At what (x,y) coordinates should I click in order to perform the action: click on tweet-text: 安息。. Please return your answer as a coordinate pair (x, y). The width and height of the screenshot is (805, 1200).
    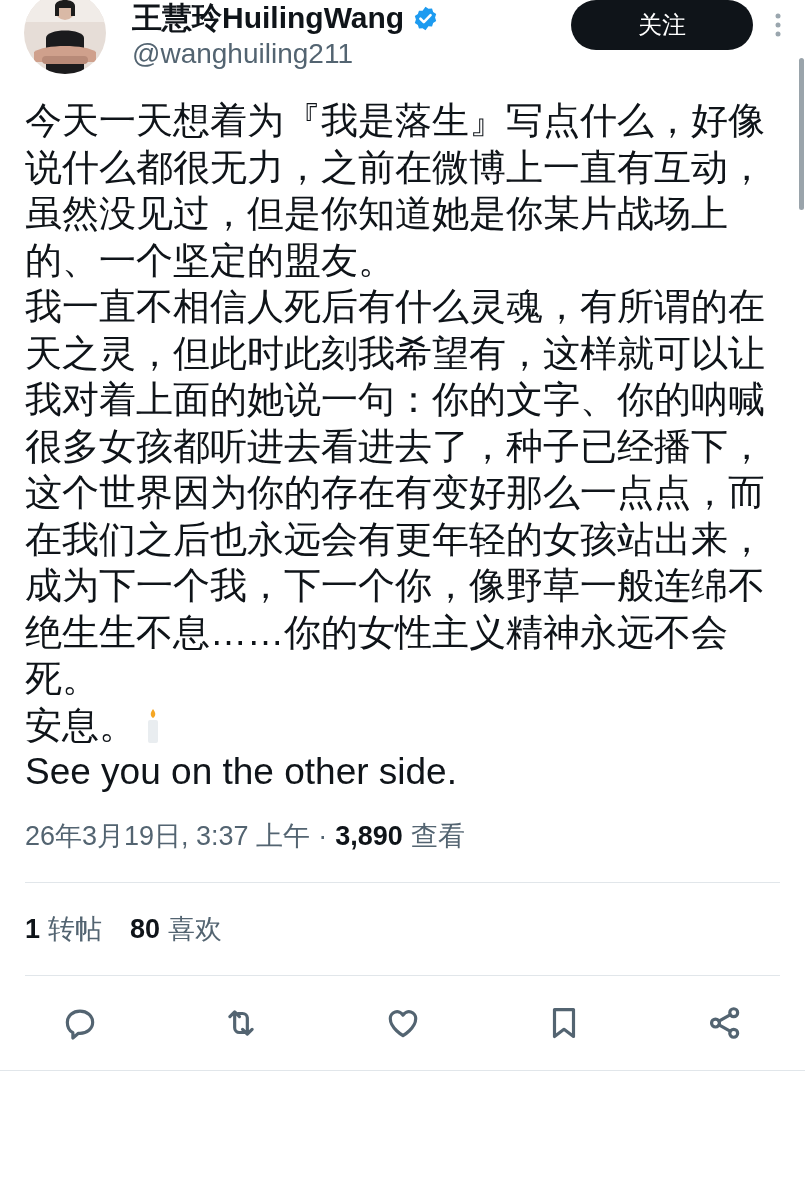
    Looking at the image, I should click on (80, 725).